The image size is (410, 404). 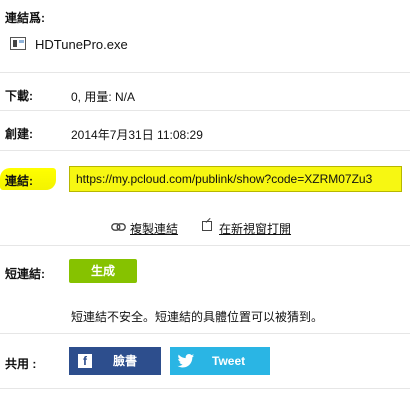 I want to click on downloads-label: 下載:, so click(x=19, y=96).